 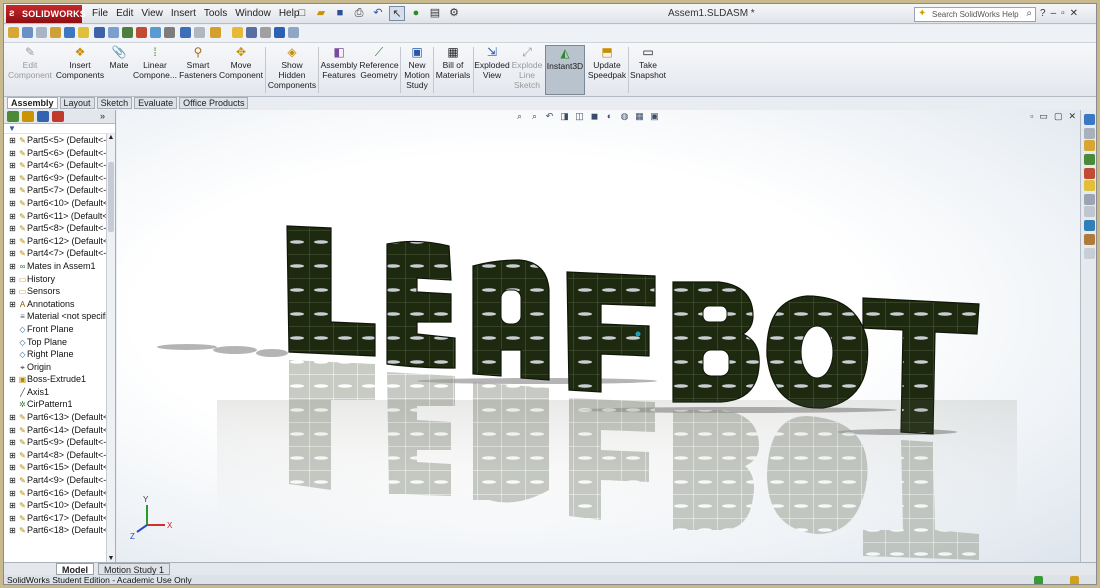 I want to click on tree-item: ⊞ ✎Part4<6> (Default<-, so click(x=59, y=165).